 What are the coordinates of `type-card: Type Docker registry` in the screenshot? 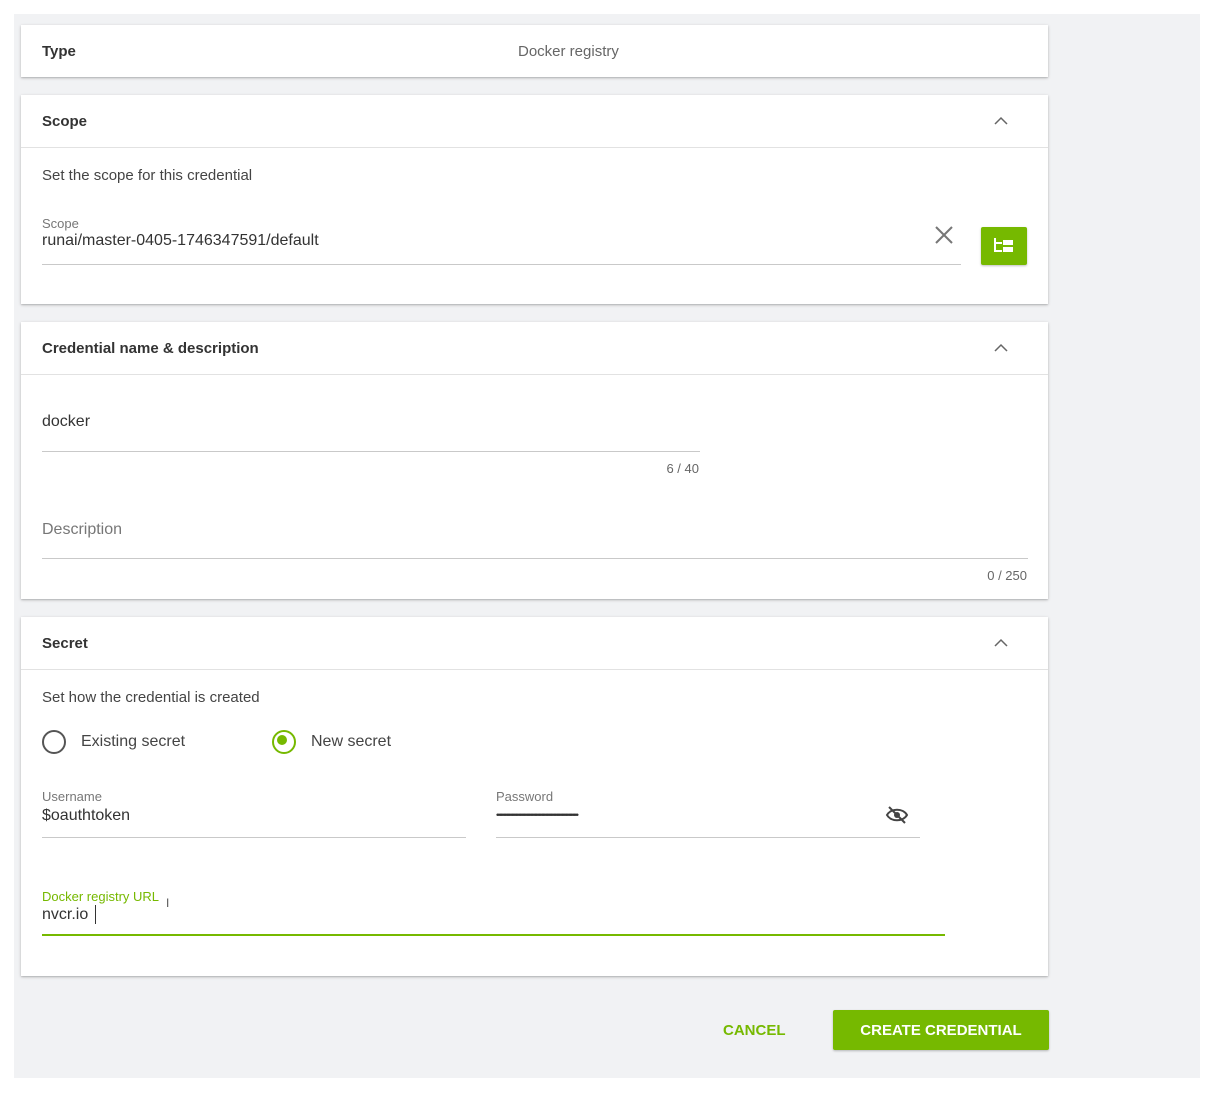 It's located at (534, 51).